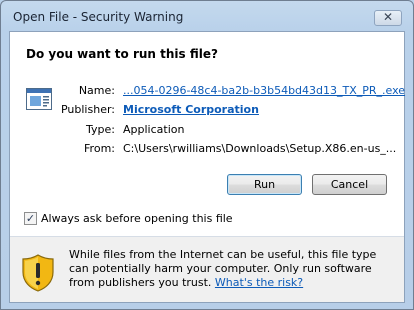 The image size is (414, 310). I want to click on whats-the-risk-link: What's the risk?, so click(259, 282).